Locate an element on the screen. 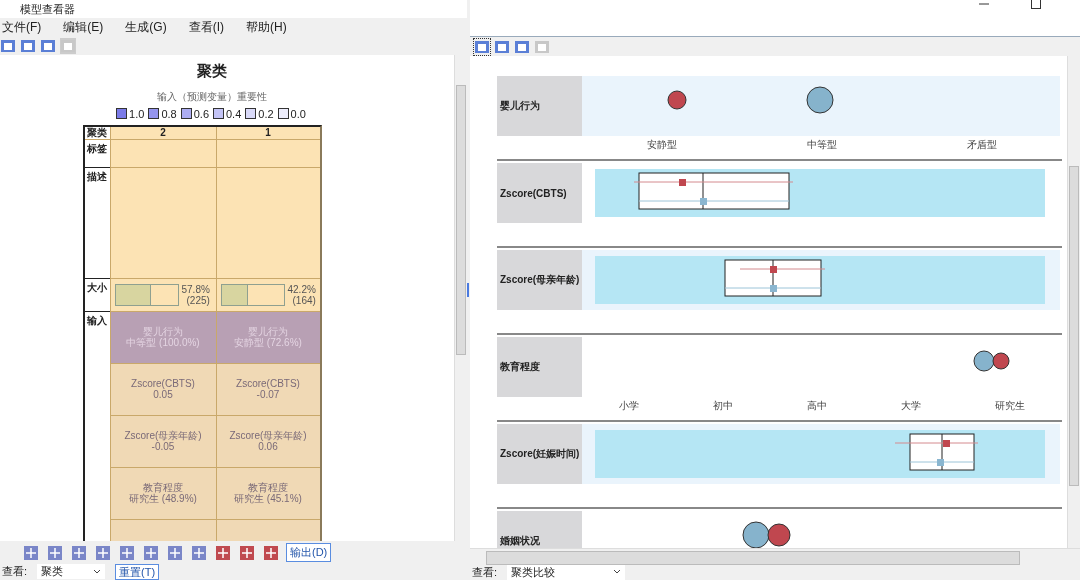  window-title: 模型查看器 is located at coordinates (47, 9).